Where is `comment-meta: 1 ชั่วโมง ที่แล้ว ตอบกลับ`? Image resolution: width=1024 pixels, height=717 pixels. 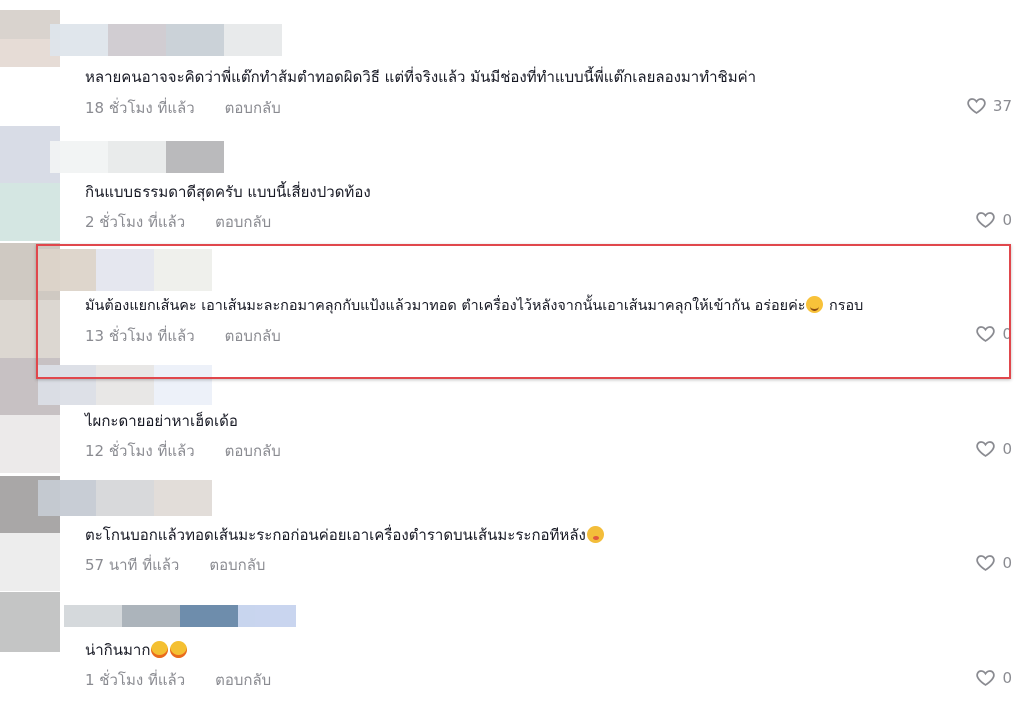
comment-meta: 1 ชั่วโมง ที่แล้ว ตอบกลับ is located at coordinates (178, 680).